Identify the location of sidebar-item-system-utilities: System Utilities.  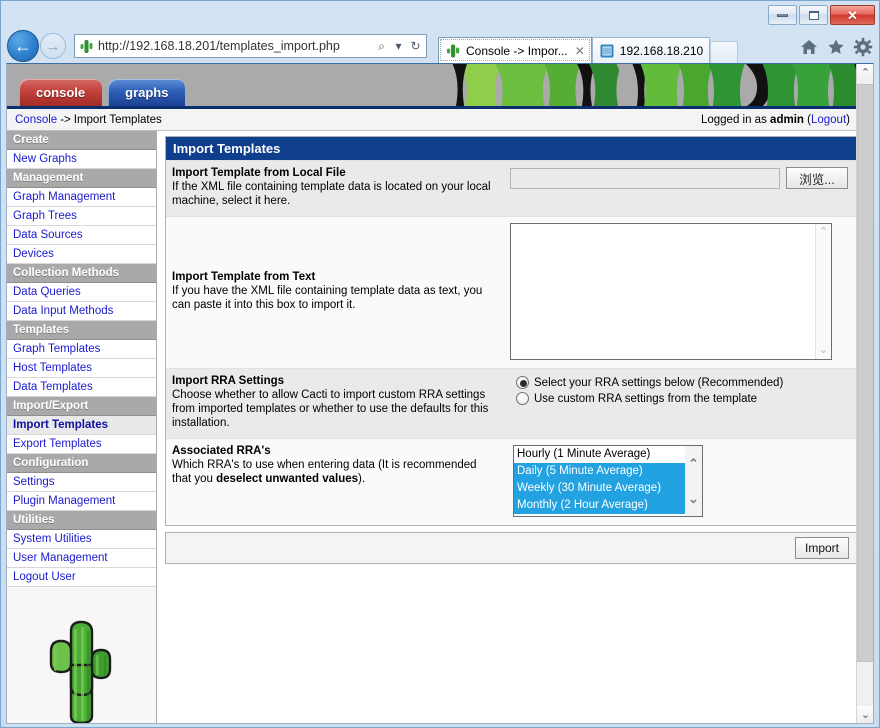
(81, 539).